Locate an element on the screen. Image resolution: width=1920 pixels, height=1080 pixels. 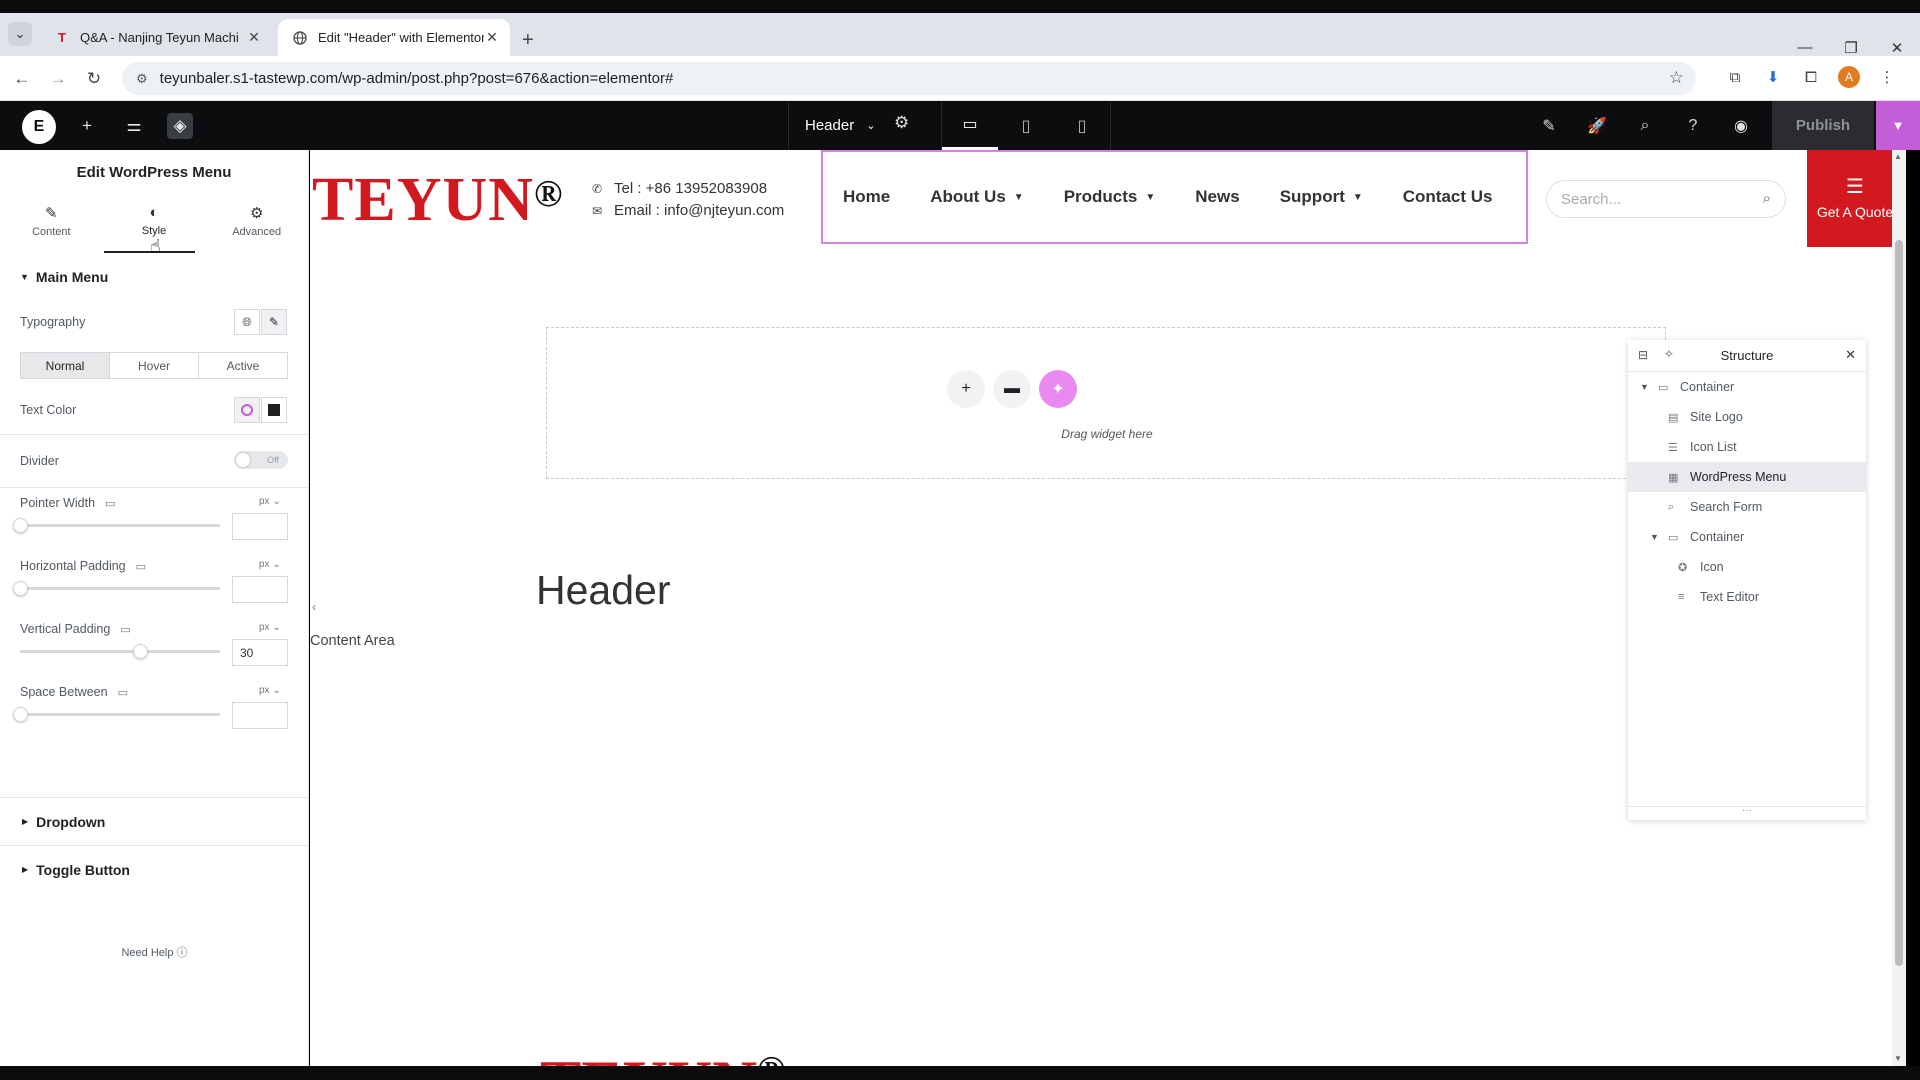
bookmark-star-icon: ☆ is located at coordinates (1676, 78).